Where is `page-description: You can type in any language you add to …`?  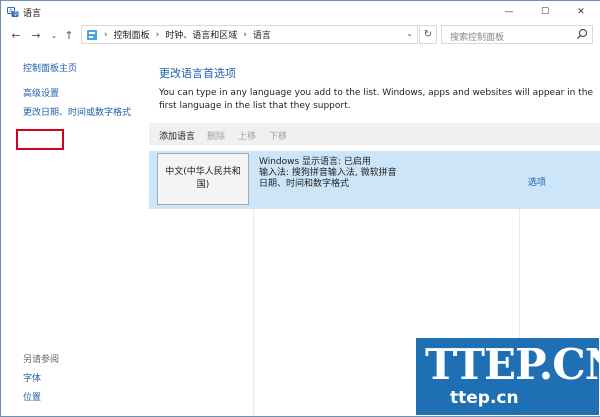 page-description: You can type in any language you add to … is located at coordinates (376, 99).